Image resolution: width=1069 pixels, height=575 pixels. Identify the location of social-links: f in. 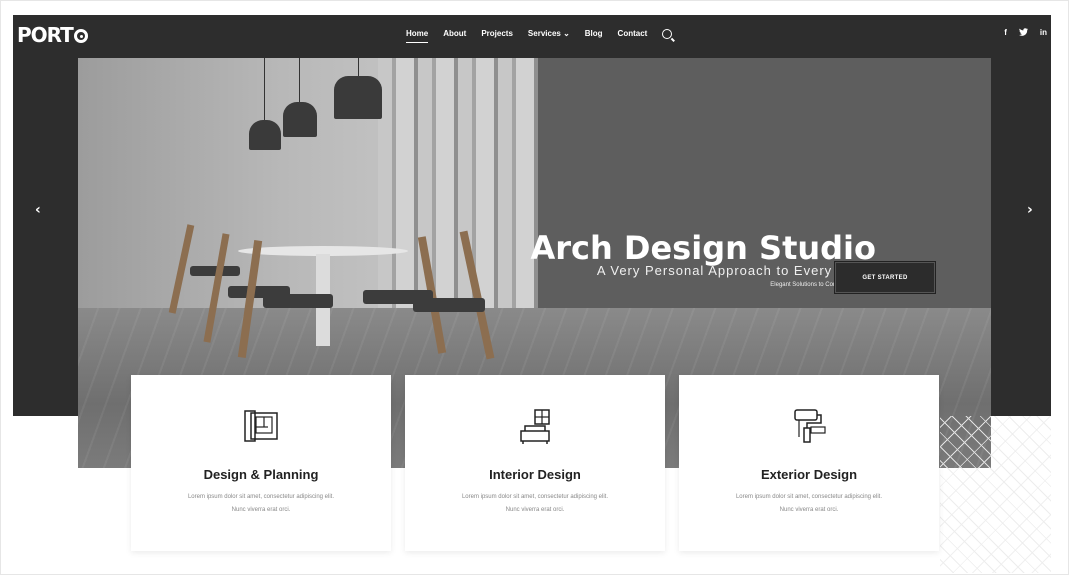
(1025, 33).